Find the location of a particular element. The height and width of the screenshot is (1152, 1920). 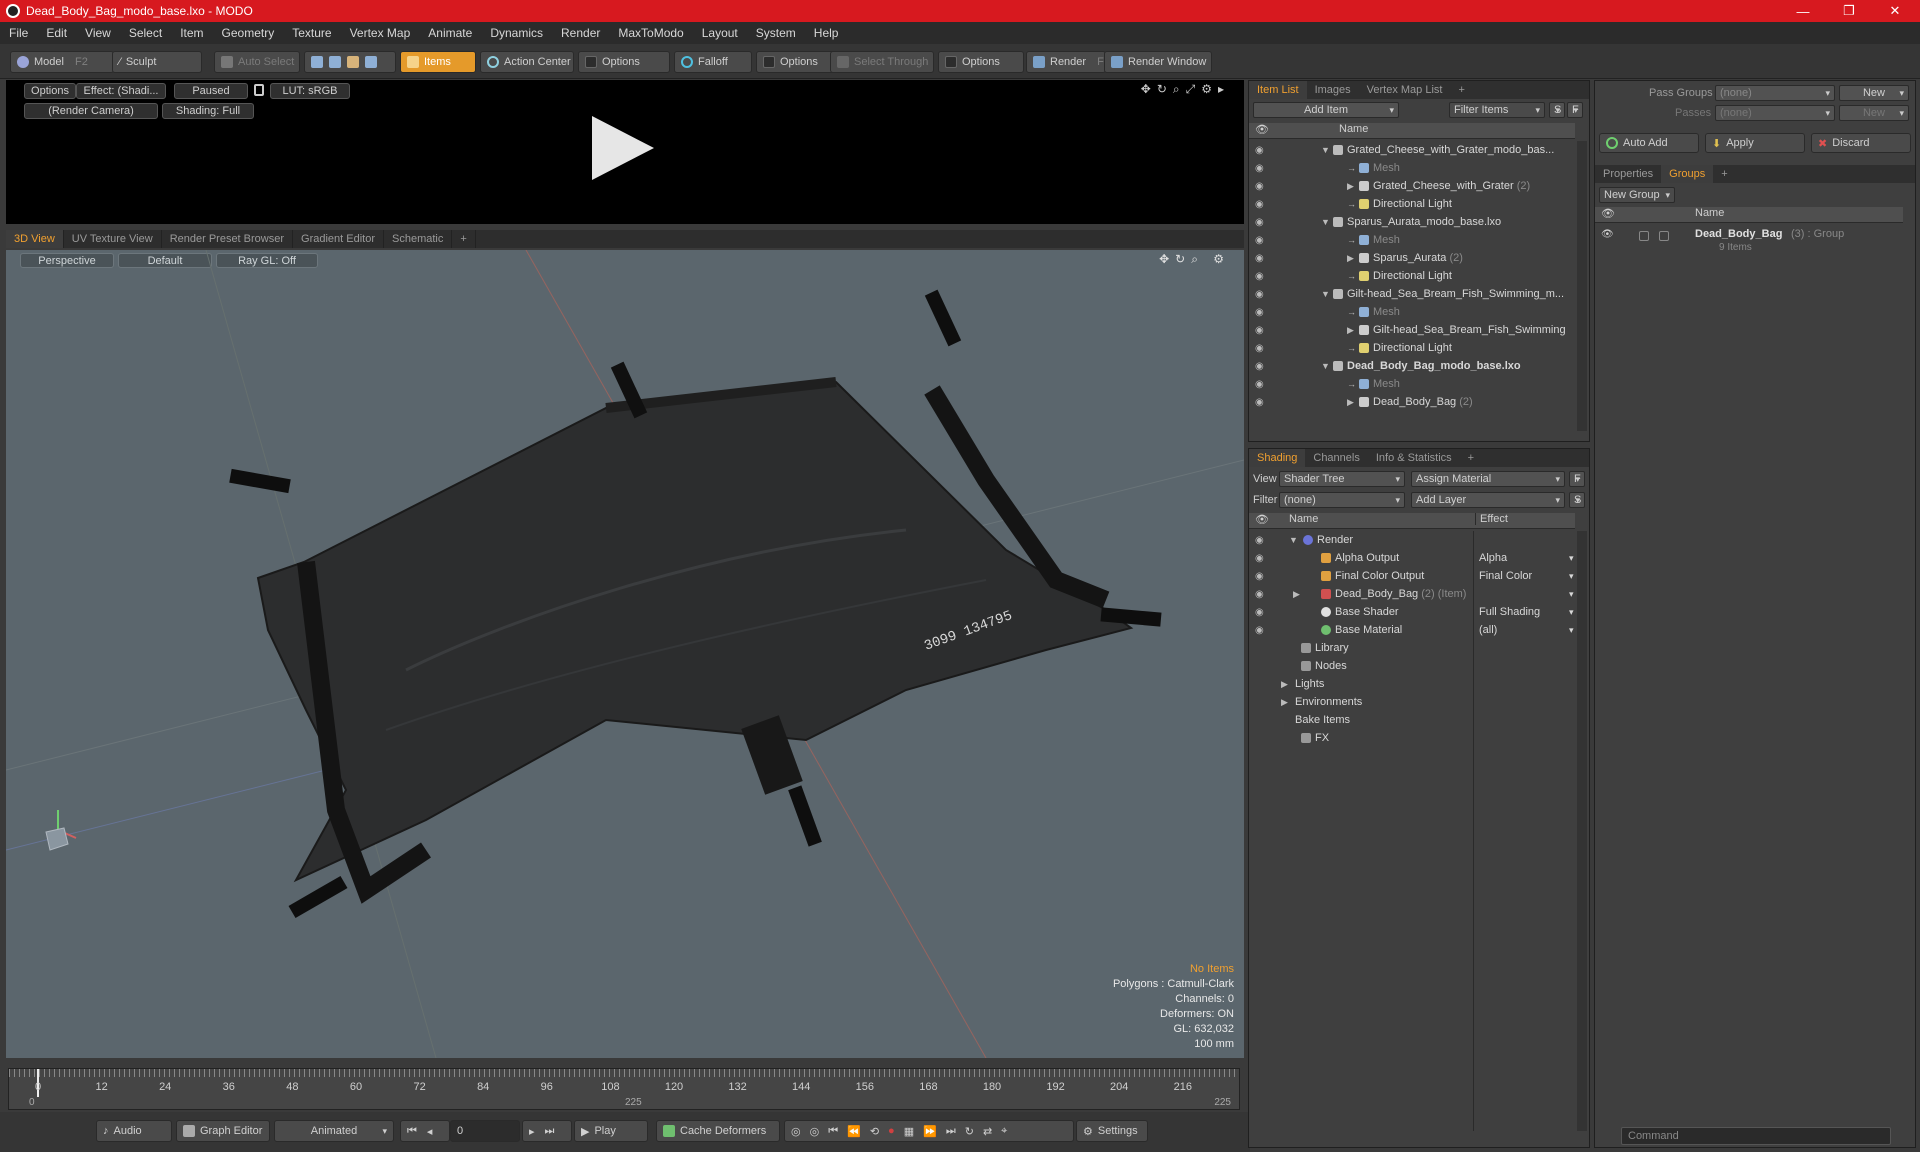

shader-row: FX is located at coordinates (1412, 738).